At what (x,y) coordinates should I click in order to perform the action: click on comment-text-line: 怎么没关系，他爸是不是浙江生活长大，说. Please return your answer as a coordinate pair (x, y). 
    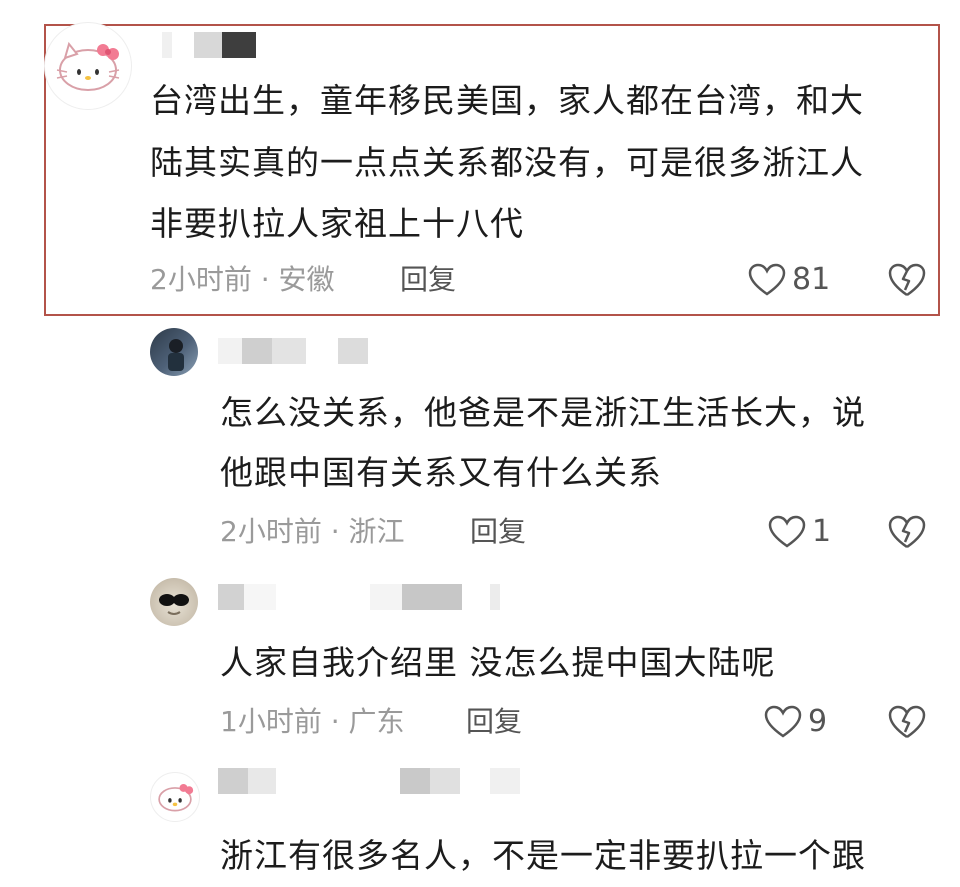
    Looking at the image, I should click on (543, 412).